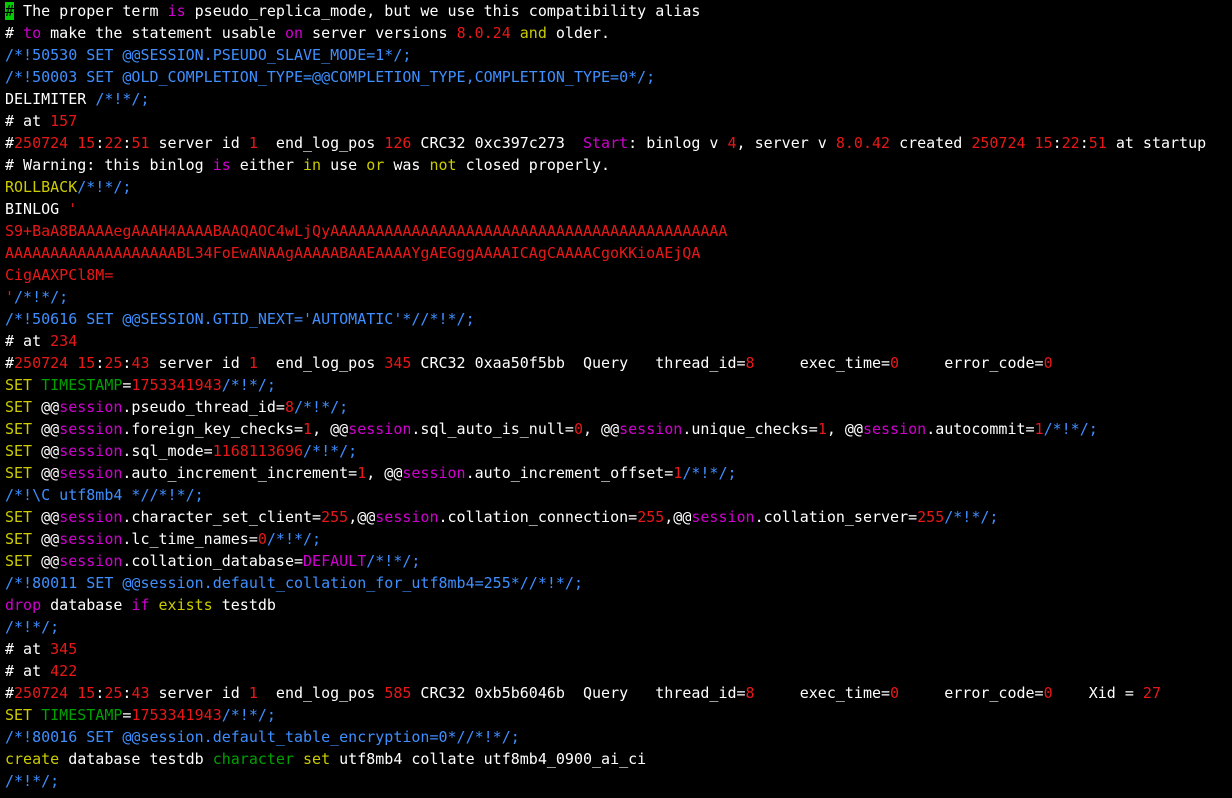 The image size is (1232, 798). What do you see at coordinates (483, 33) in the screenshot?
I see `terminal-text-segment: 8.0.24` at bounding box center [483, 33].